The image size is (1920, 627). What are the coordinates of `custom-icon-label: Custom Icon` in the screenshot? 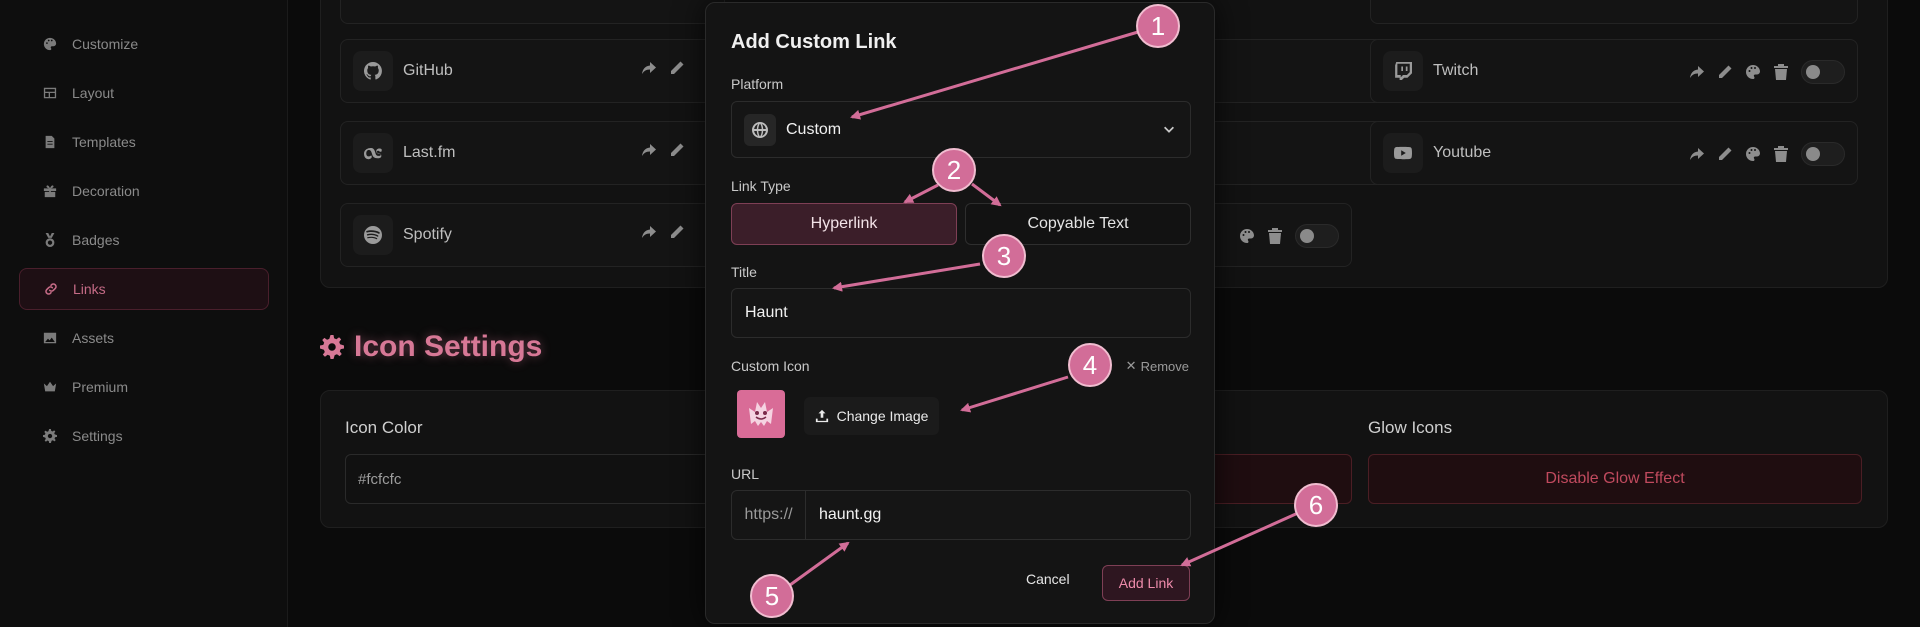 It's located at (770, 366).